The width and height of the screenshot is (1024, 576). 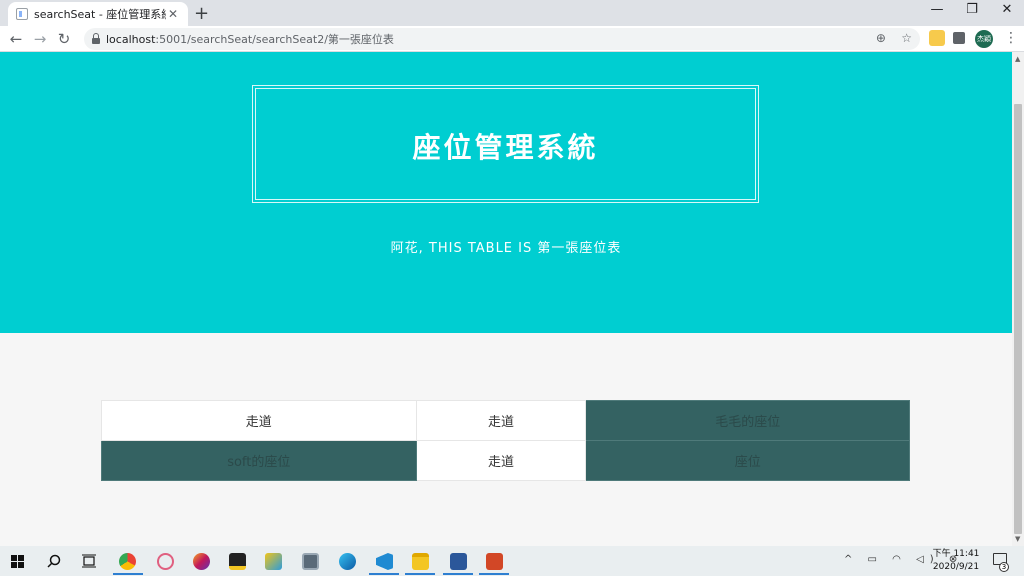 I want to click on powerpoint-icon, so click(x=494, y=561).